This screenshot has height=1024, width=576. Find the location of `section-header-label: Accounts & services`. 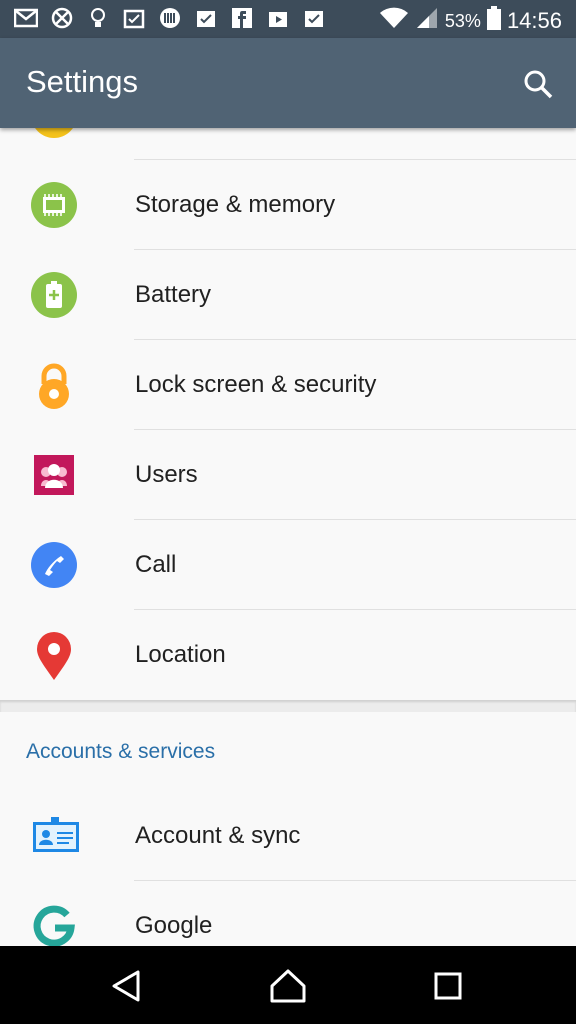

section-header-label: Accounts & services is located at coordinates (121, 751).